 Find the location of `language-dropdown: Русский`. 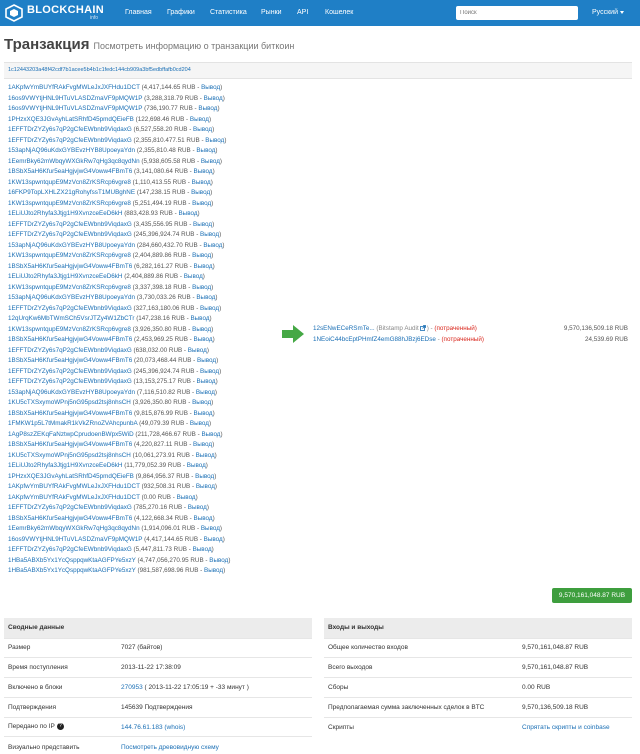

language-dropdown: Русский is located at coordinates (608, 12).